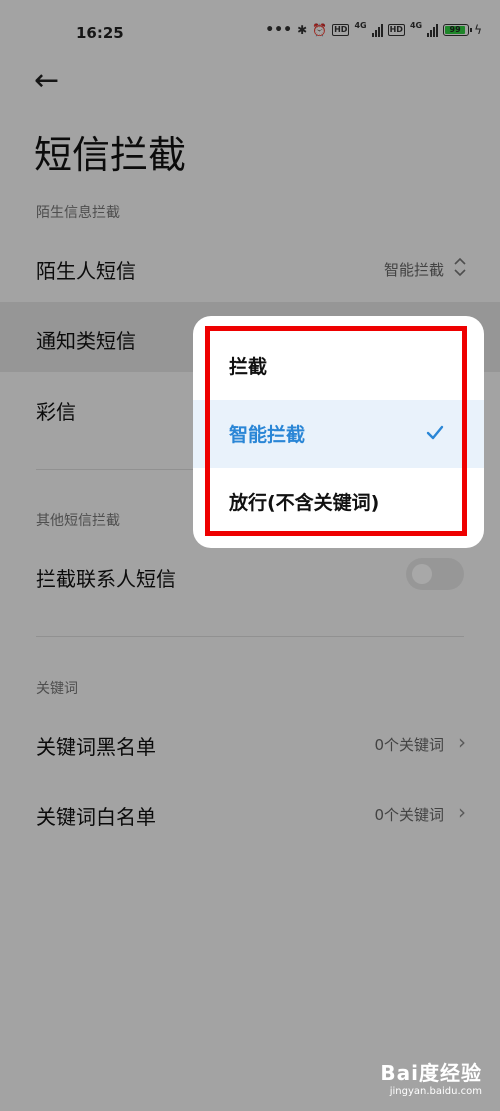  Describe the element at coordinates (431, 1073) in the screenshot. I see `watermark-logo: Bai度经验` at that location.